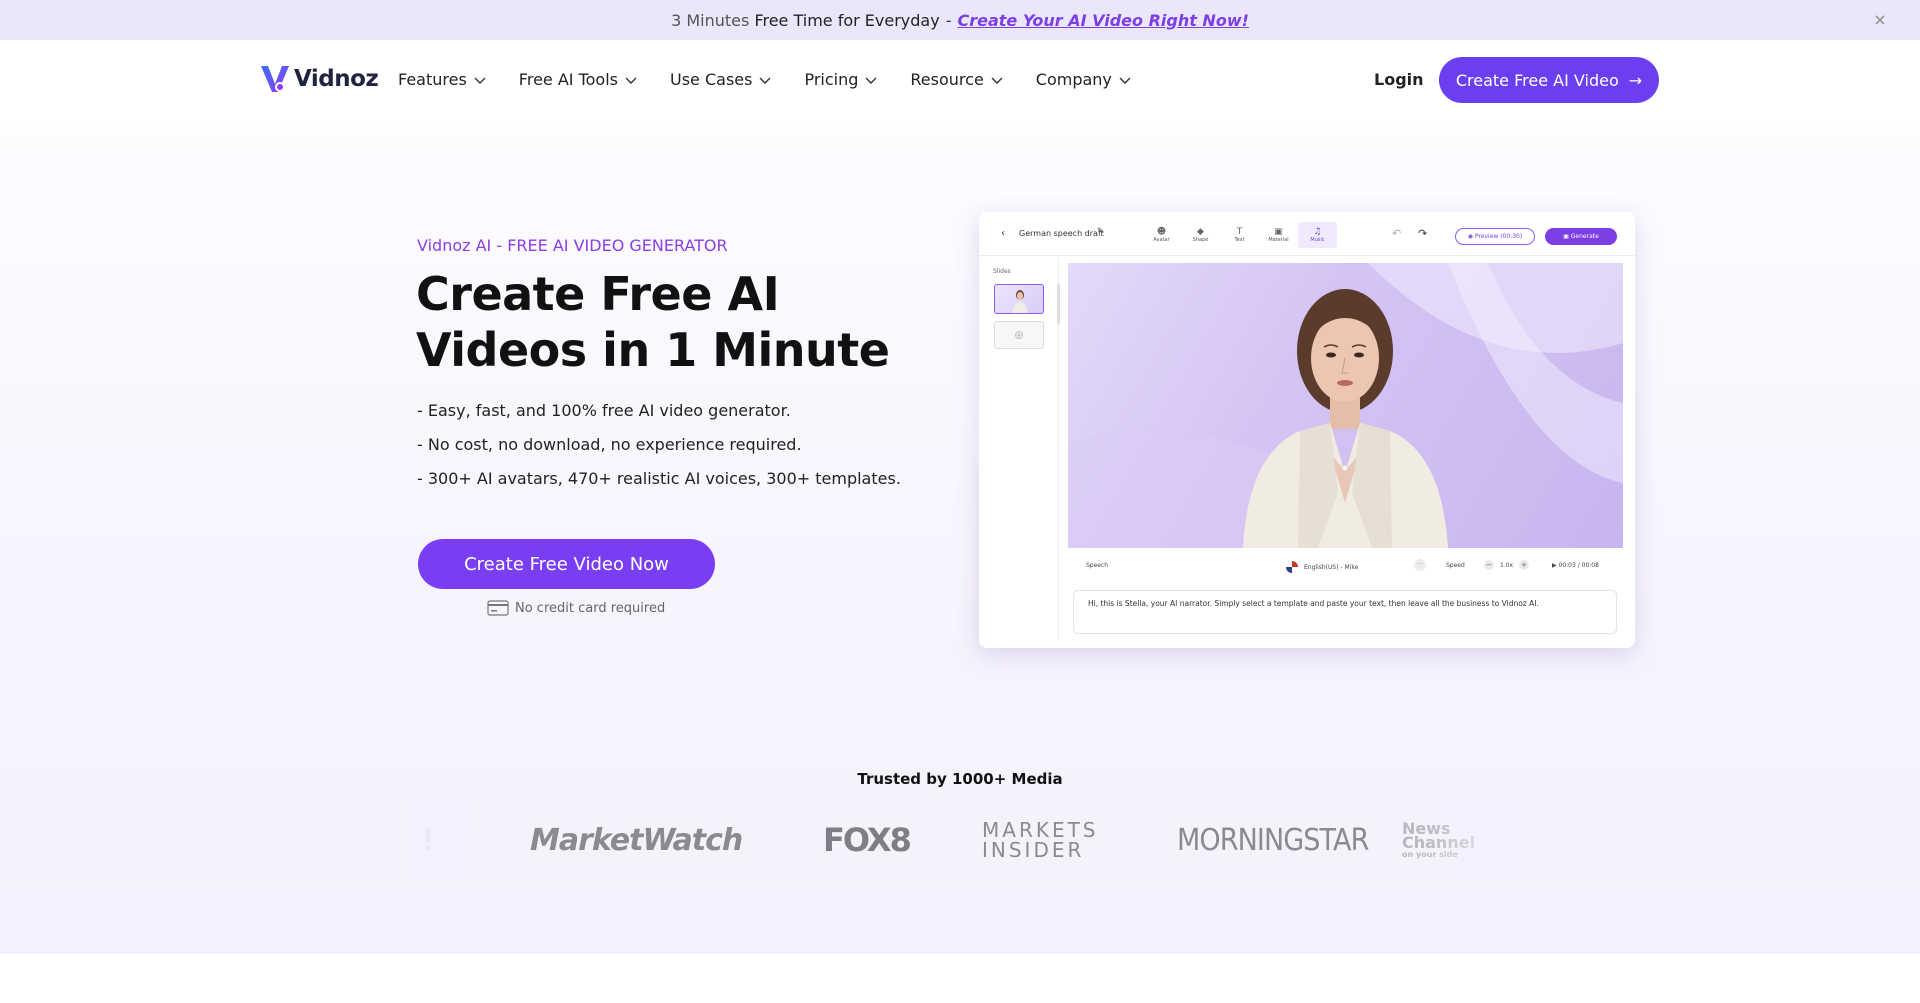  I want to click on voice-name: English(US) - Mike, so click(1331, 567).